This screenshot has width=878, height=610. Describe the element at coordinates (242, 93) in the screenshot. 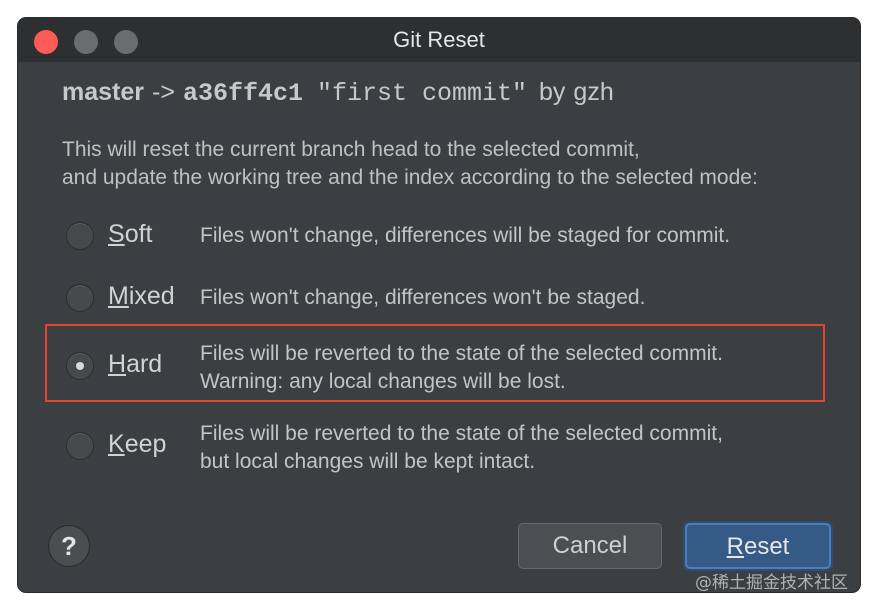

I see `commit-hash: a36ff4c1` at that location.